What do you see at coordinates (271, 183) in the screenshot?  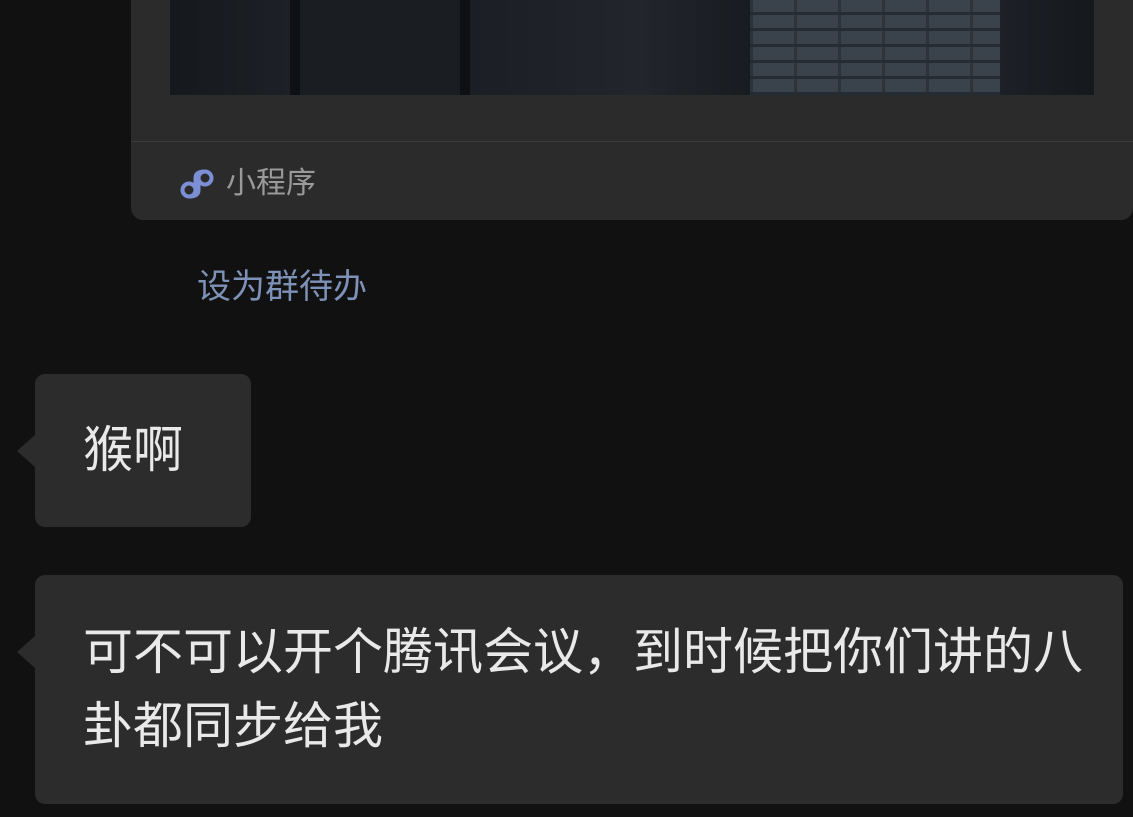 I see `mini-program-label: 小程序` at bounding box center [271, 183].